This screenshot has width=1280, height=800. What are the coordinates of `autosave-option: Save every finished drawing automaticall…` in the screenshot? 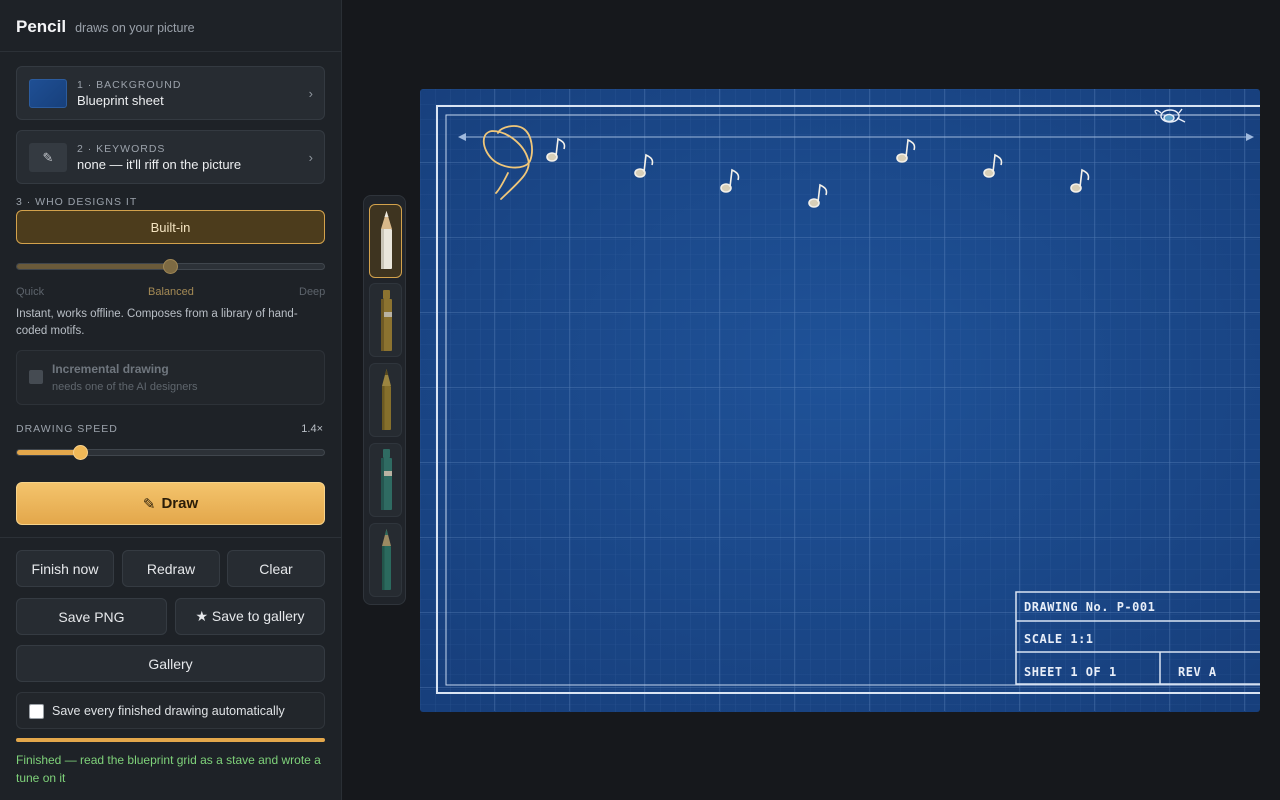 It's located at (170, 710).